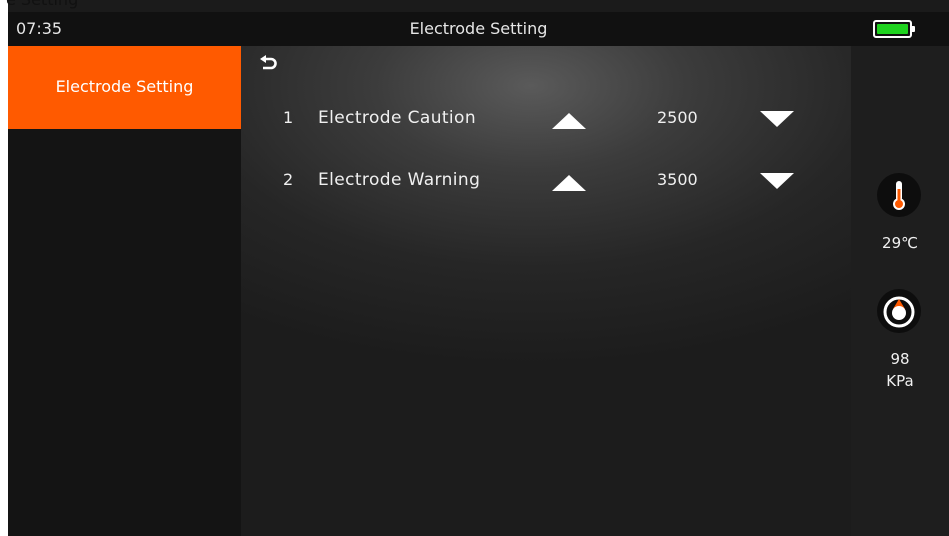 This screenshot has width=949, height=536. What do you see at coordinates (677, 179) in the screenshot?
I see `row-value: 3500` at bounding box center [677, 179].